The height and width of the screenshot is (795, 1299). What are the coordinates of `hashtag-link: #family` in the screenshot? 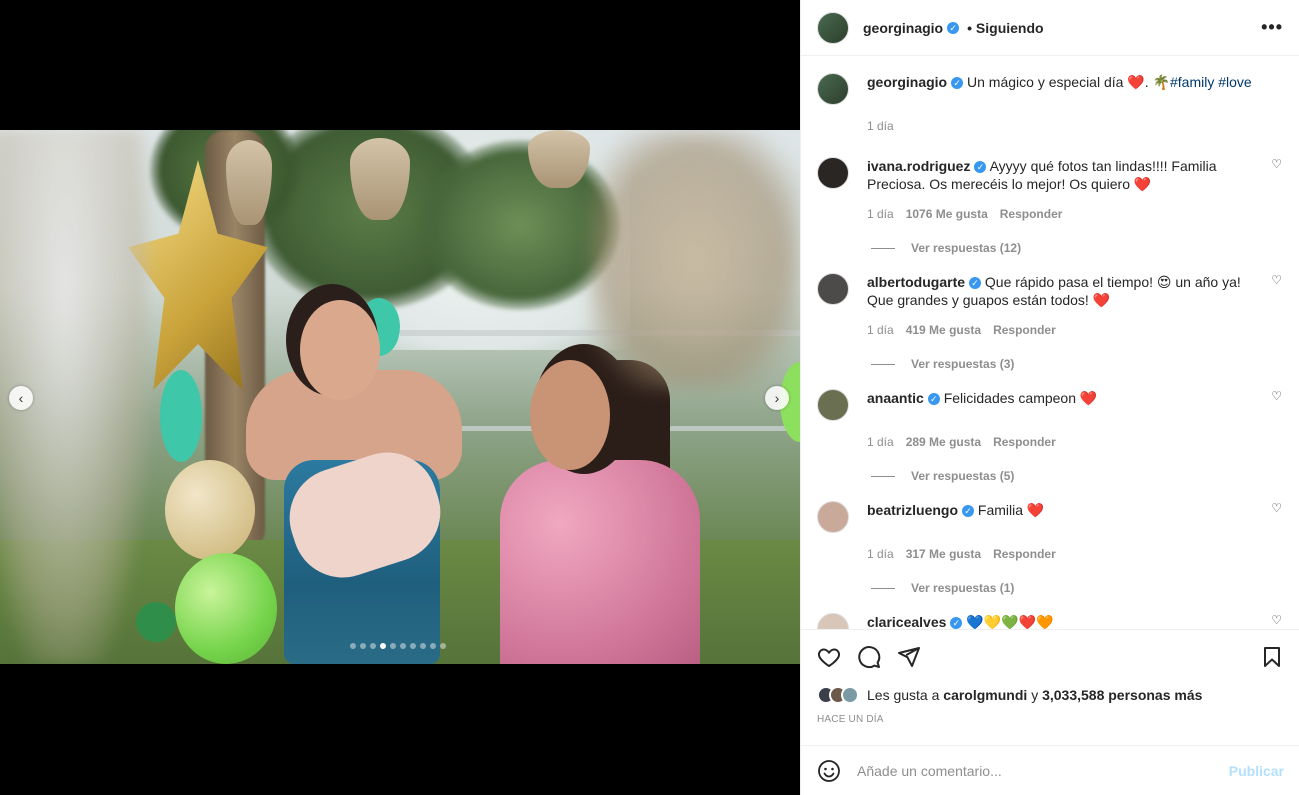 It's located at (1192, 82).